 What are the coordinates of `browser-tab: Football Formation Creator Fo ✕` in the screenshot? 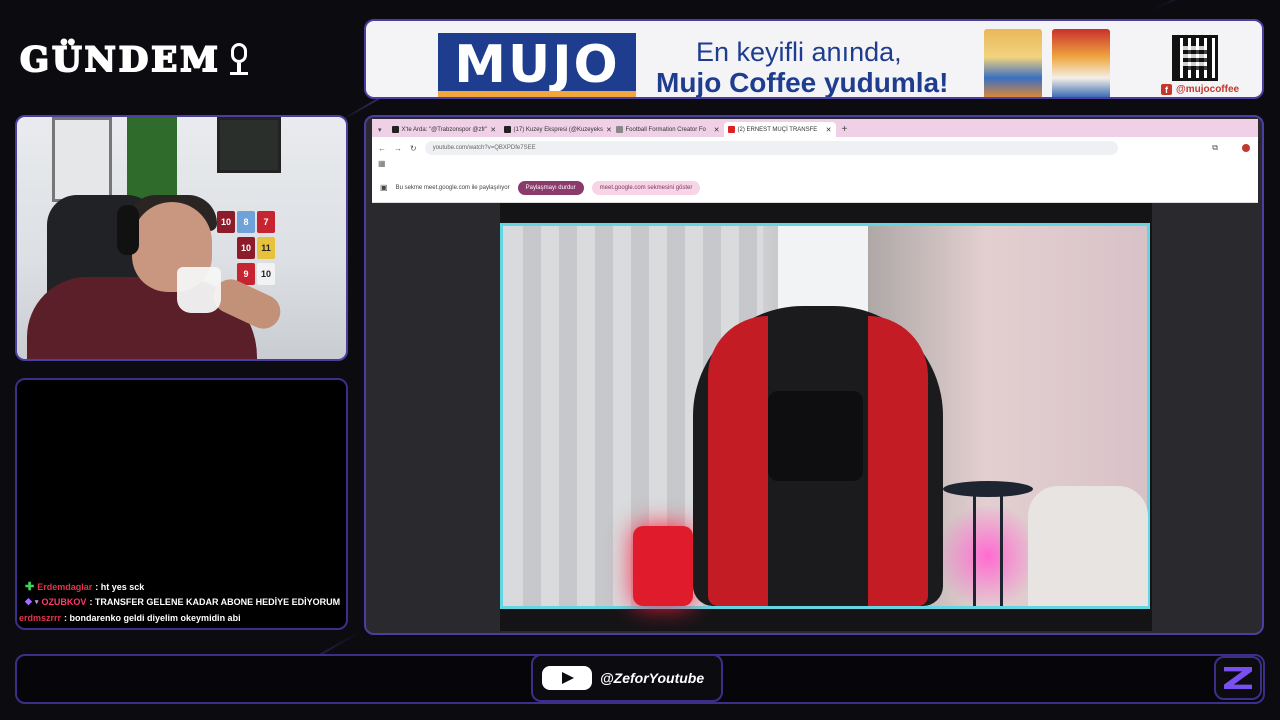 It's located at (668, 129).